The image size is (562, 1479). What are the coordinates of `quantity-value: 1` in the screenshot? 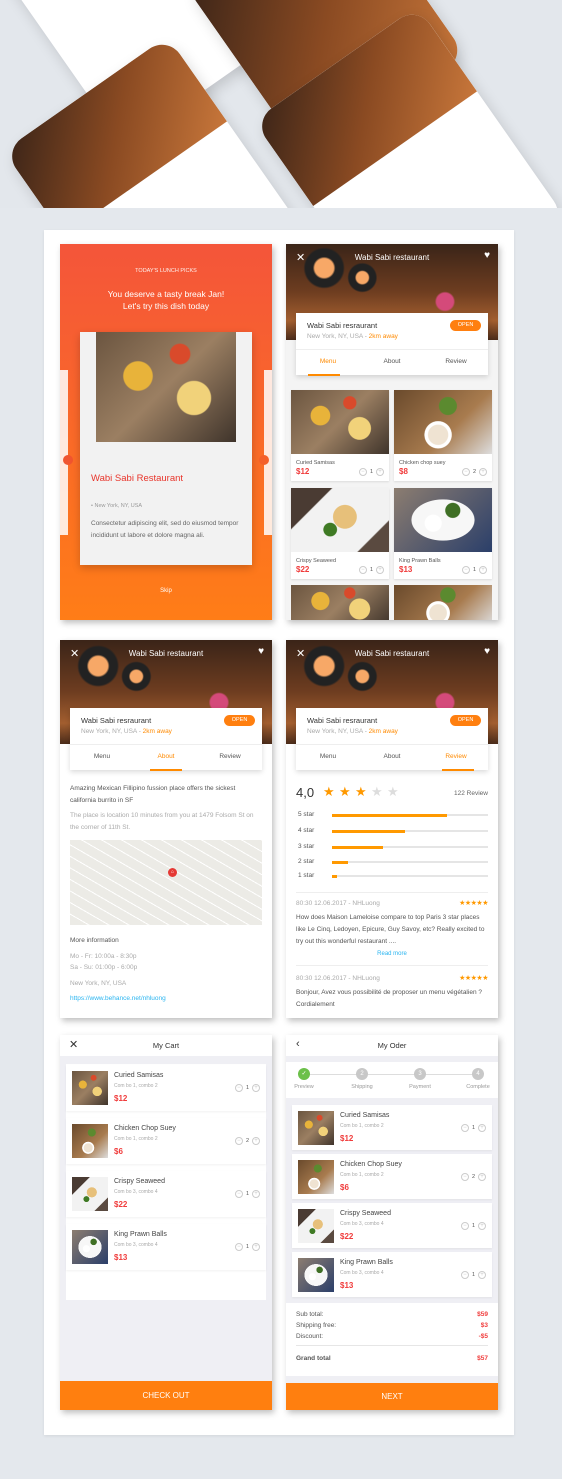 It's located at (371, 570).